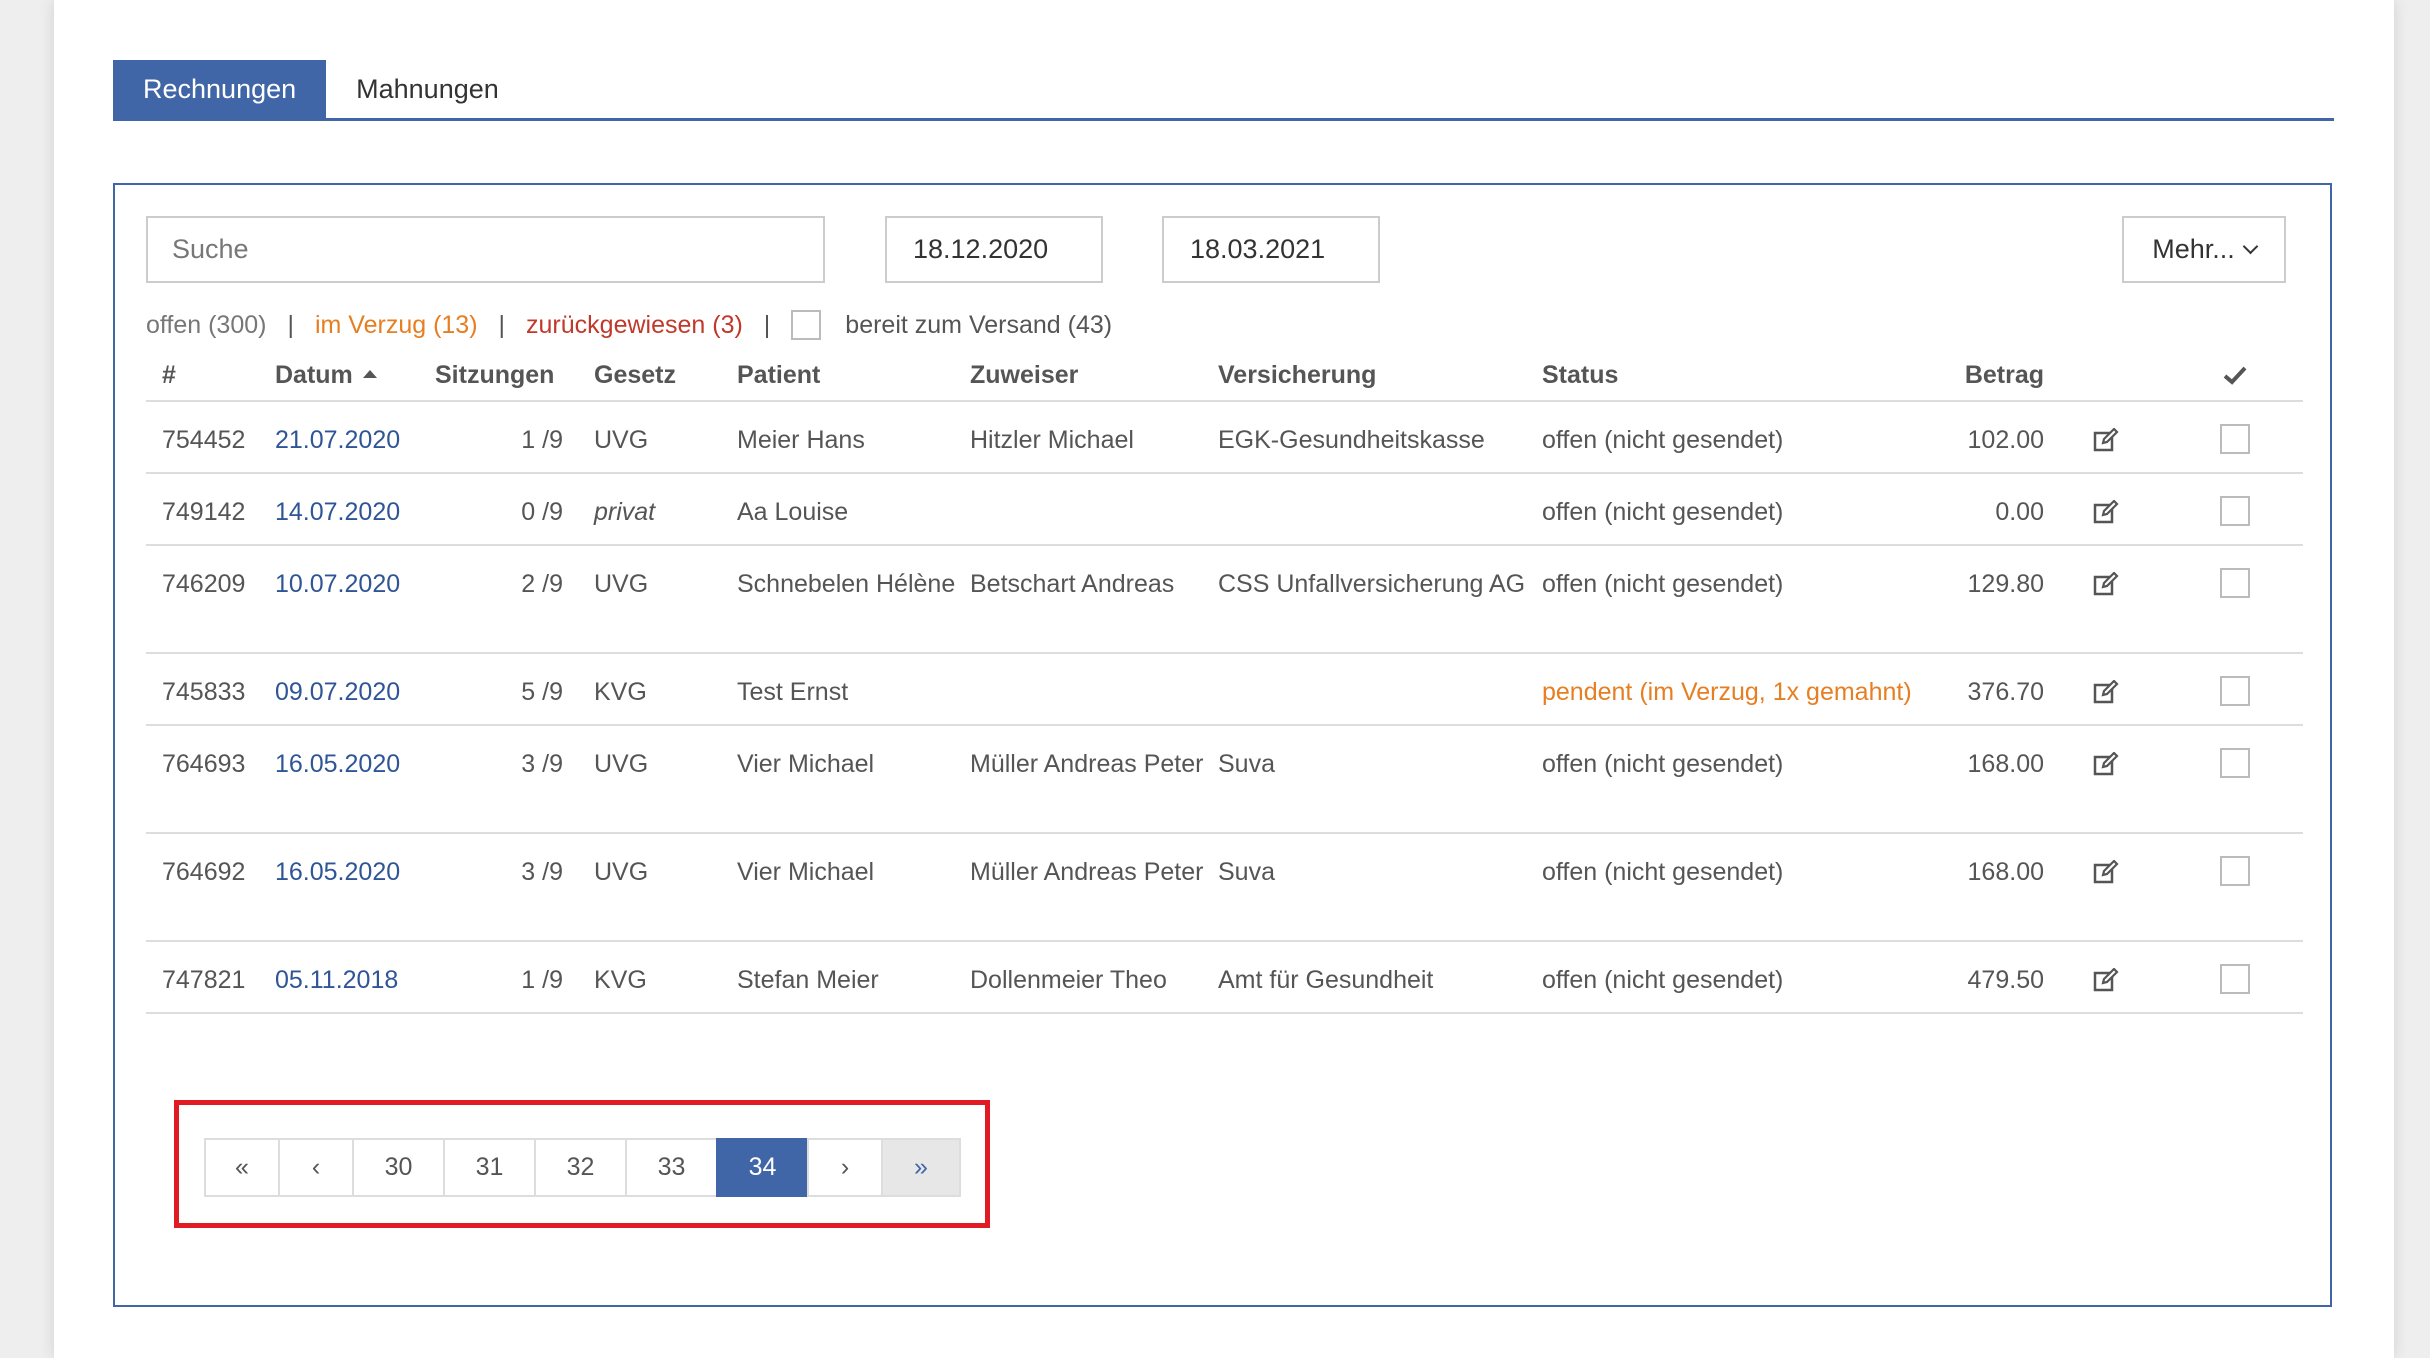 This screenshot has height=1358, width=2430. I want to click on invoice-amount: 102.00, so click(2005, 440).